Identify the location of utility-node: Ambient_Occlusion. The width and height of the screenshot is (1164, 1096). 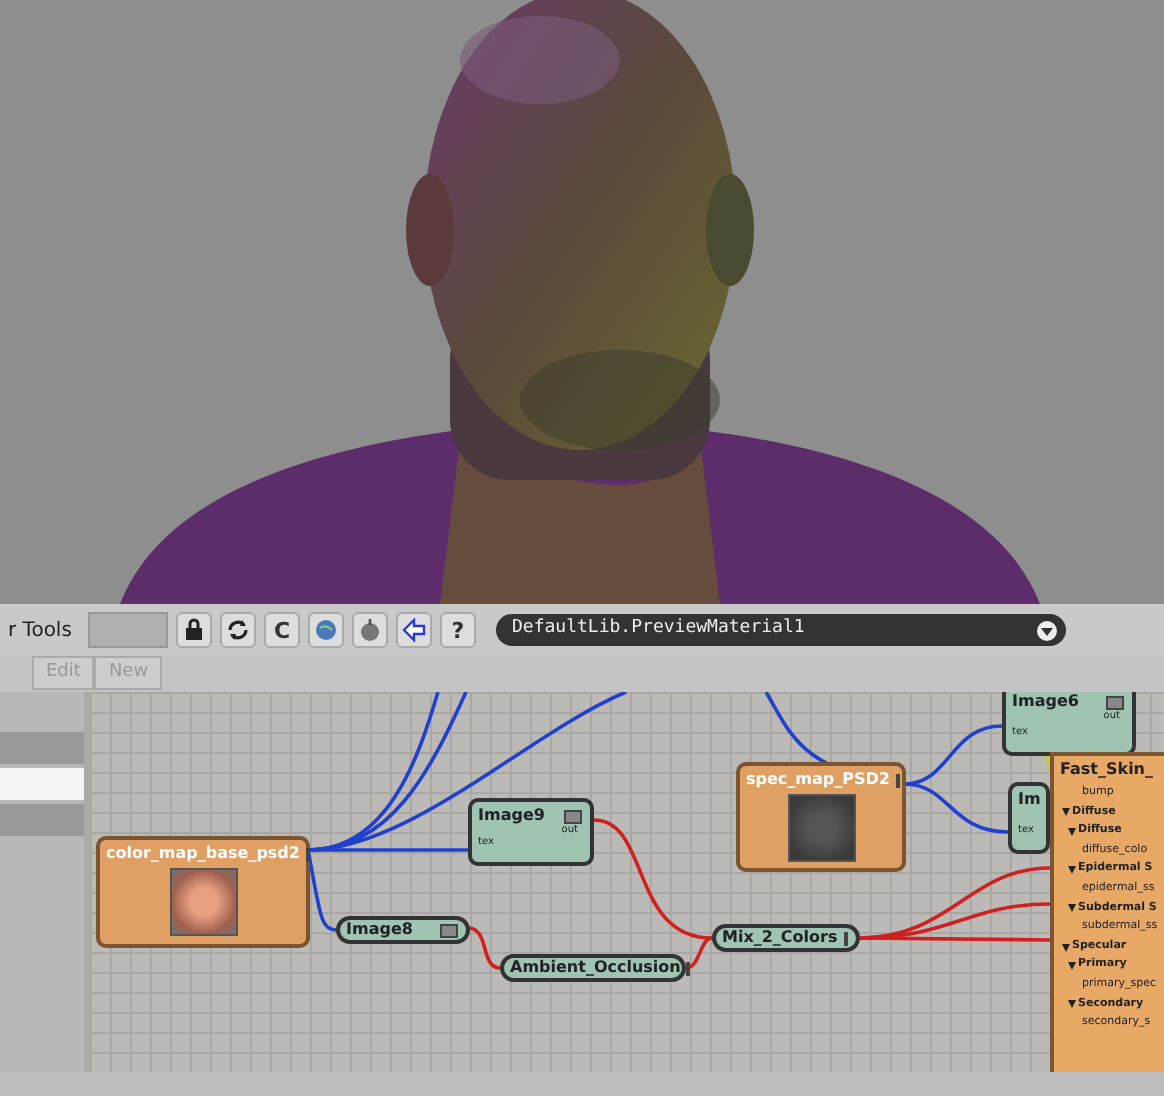
(593, 968).